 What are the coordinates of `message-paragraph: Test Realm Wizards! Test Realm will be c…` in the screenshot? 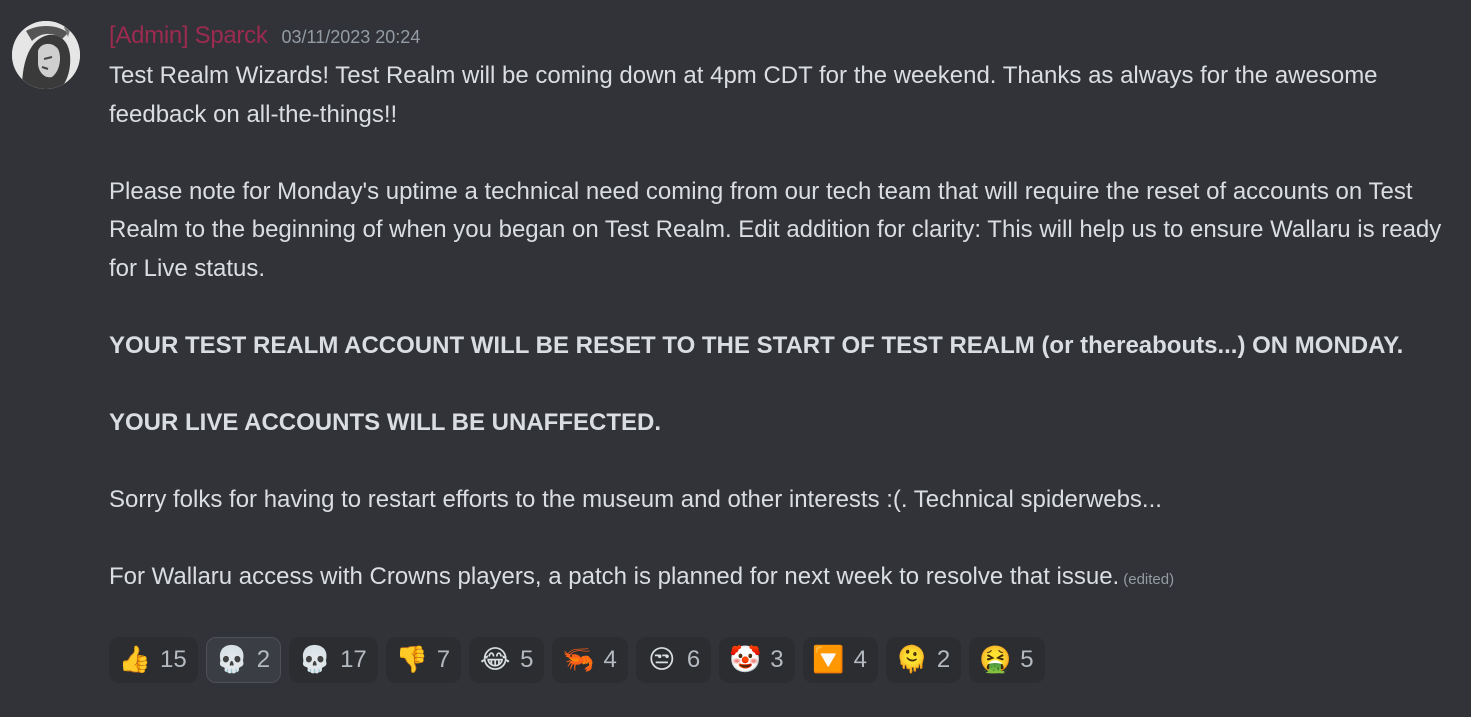 It's located at (743, 95).